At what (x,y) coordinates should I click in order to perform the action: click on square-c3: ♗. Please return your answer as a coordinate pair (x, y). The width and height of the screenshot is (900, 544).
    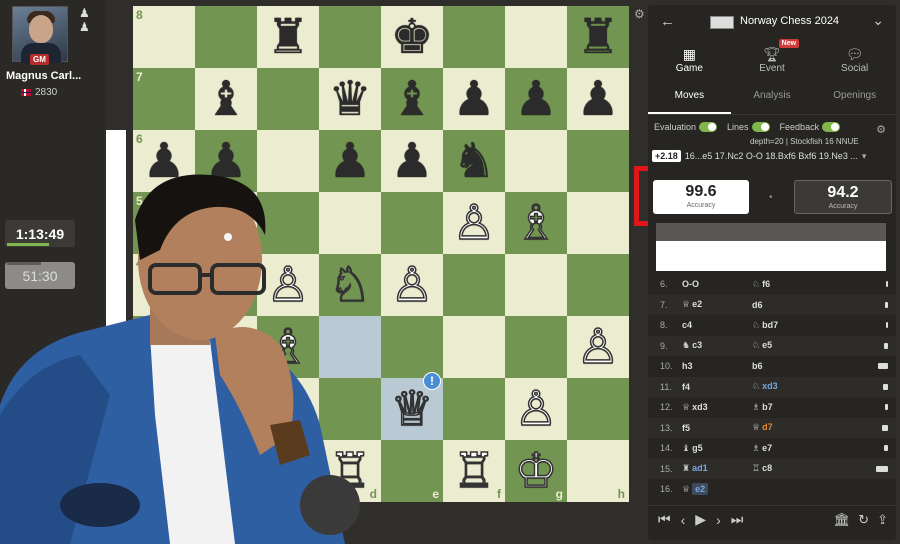
    Looking at the image, I should click on (288, 347).